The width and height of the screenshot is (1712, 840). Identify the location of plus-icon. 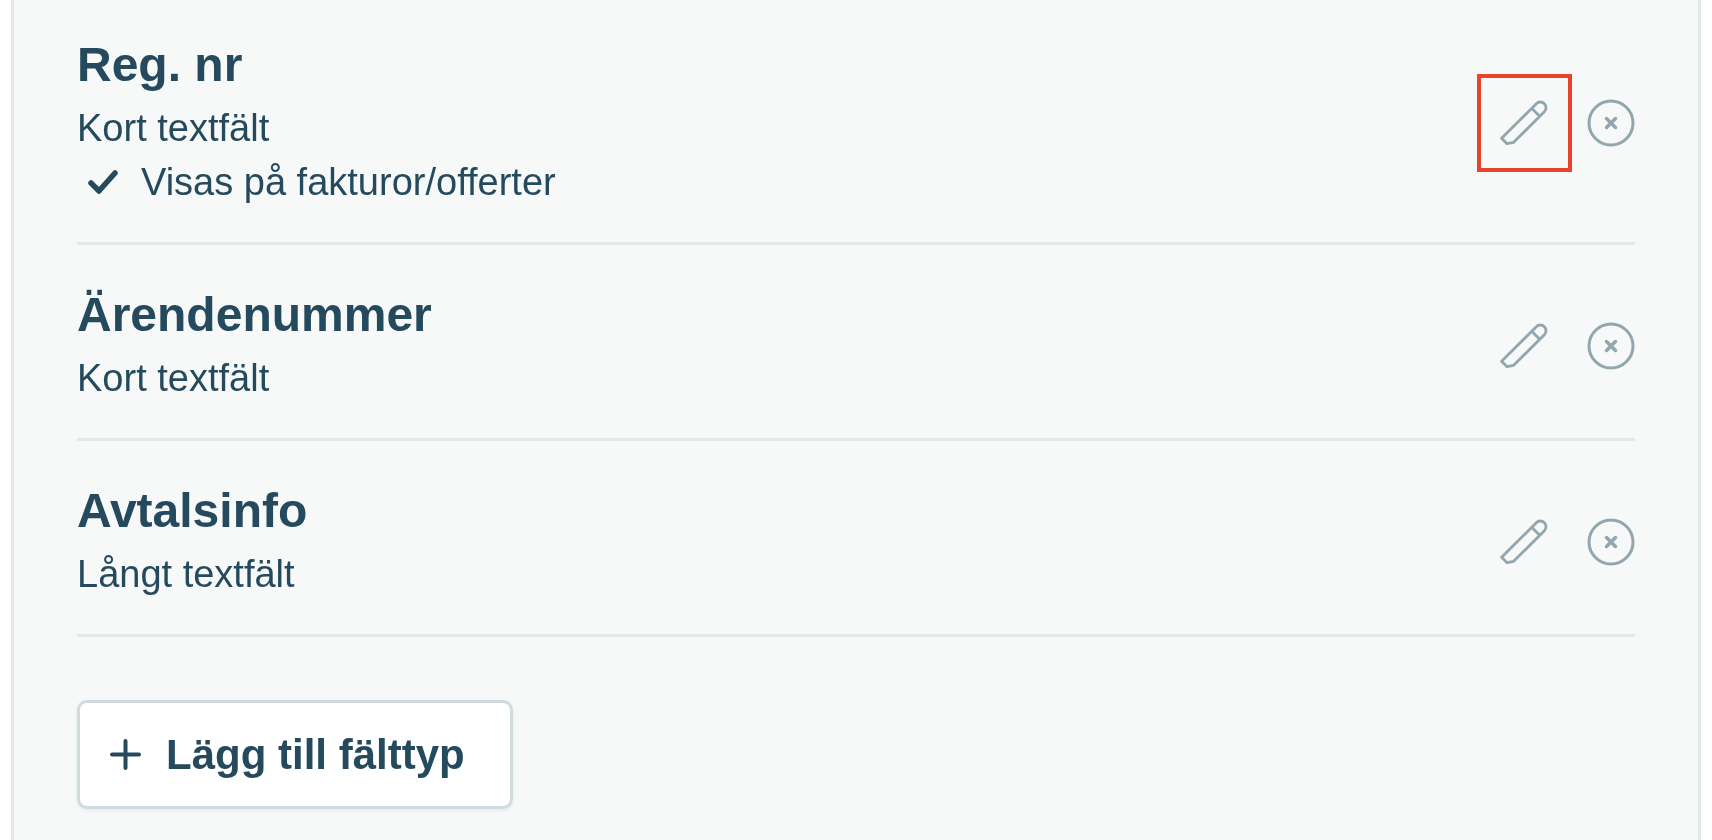
(125, 754).